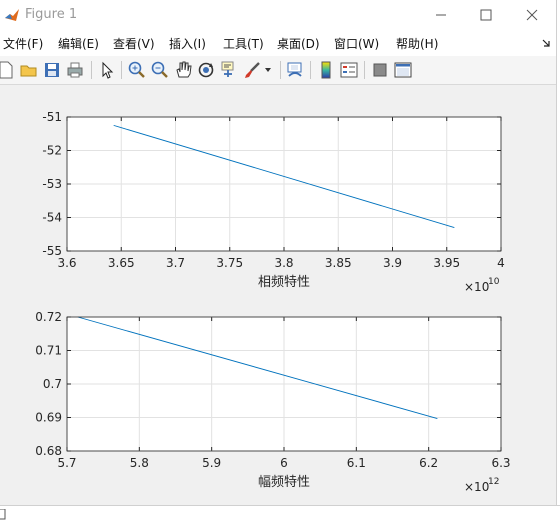 This screenshot has height=526, width=560. I want to click on maximize-button, so click(486, 15).